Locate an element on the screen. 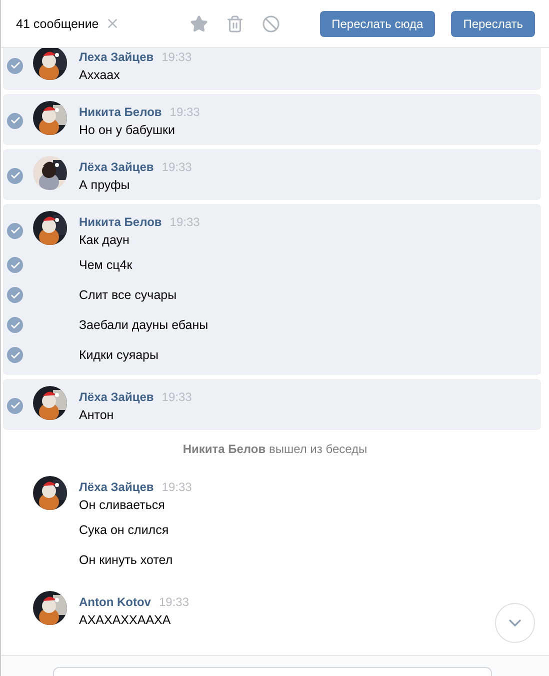  message-text: Как даун is located at coordinates (104, 239).